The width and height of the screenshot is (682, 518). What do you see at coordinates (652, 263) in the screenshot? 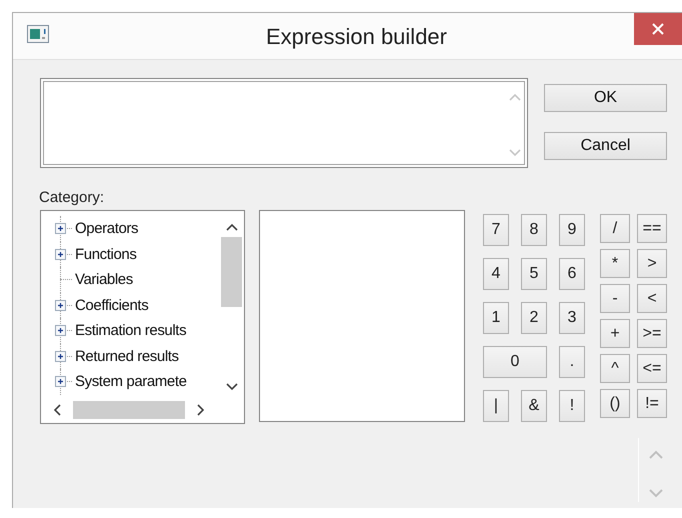
I see `operator-button: >` at bounding box center [652, 263].